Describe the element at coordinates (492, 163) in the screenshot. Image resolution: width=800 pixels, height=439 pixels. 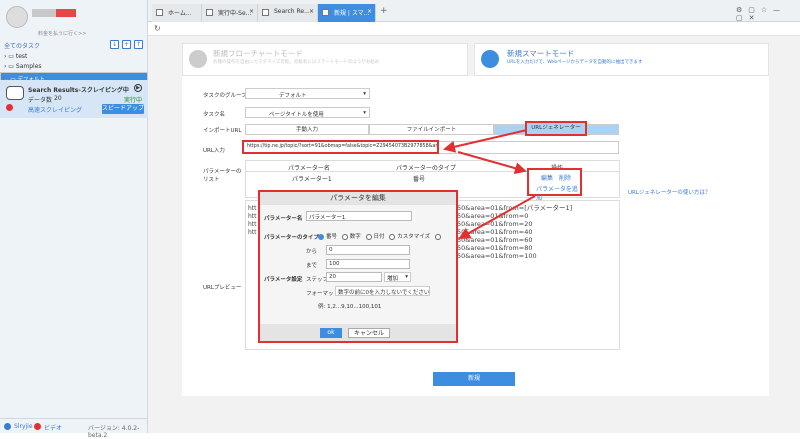
I see `arrow-url-to-ops` at that location.